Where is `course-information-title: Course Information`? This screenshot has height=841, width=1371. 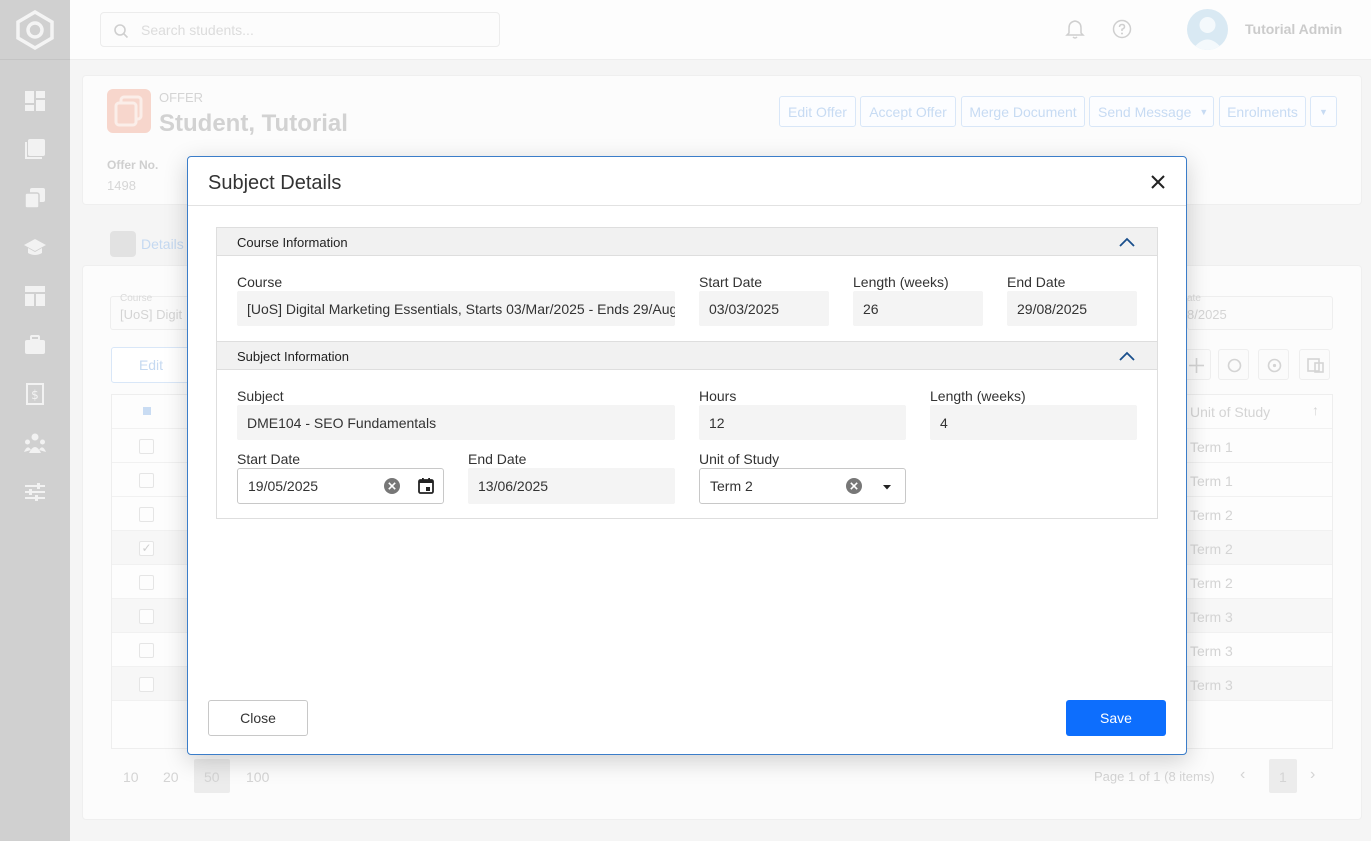
course-information-title: Course Information is located at coordinates (292, 242).